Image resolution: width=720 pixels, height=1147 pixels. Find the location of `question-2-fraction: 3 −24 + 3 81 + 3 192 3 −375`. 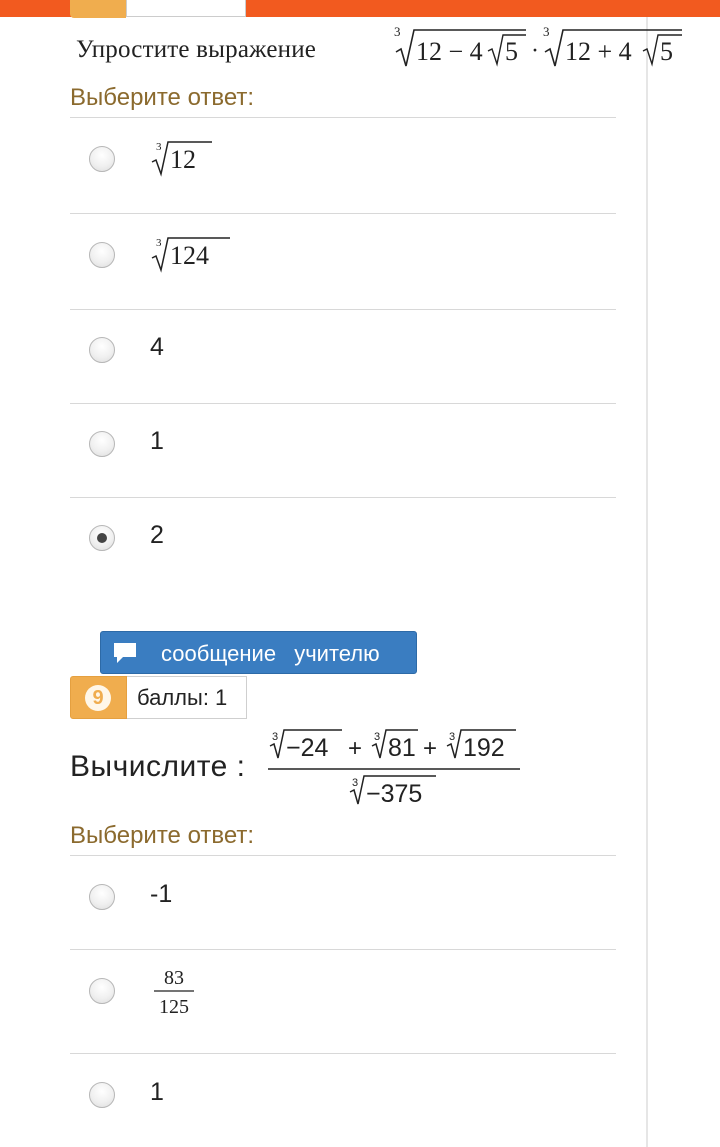

question-2-fraction: 3 −24 + 3 81 + 3 192 3 −375 is located at coordinates (394, 768).